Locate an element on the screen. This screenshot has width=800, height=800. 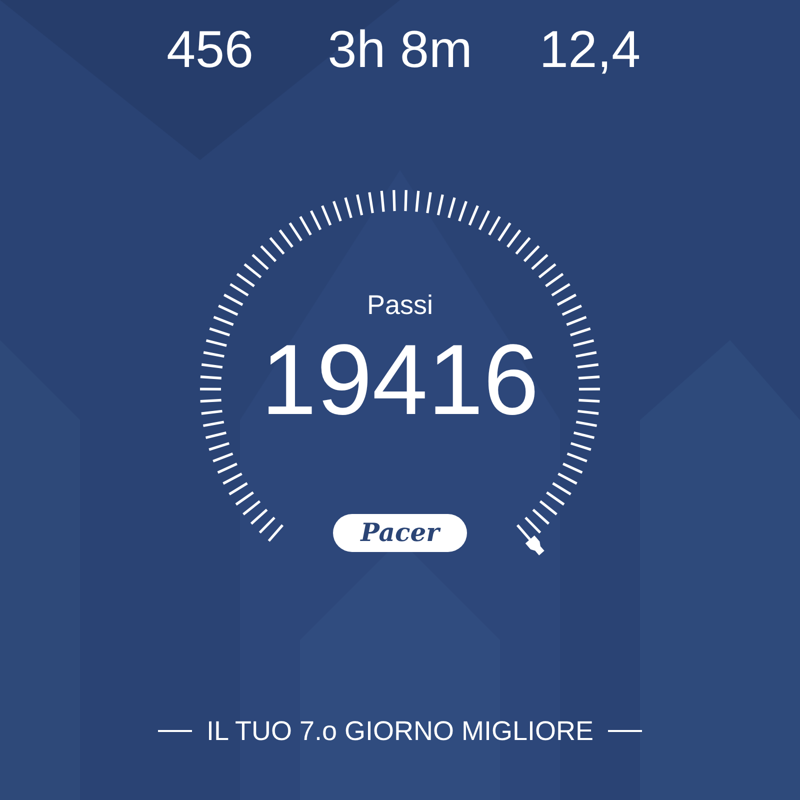
progress-marker is located at coordinates (534, 546).